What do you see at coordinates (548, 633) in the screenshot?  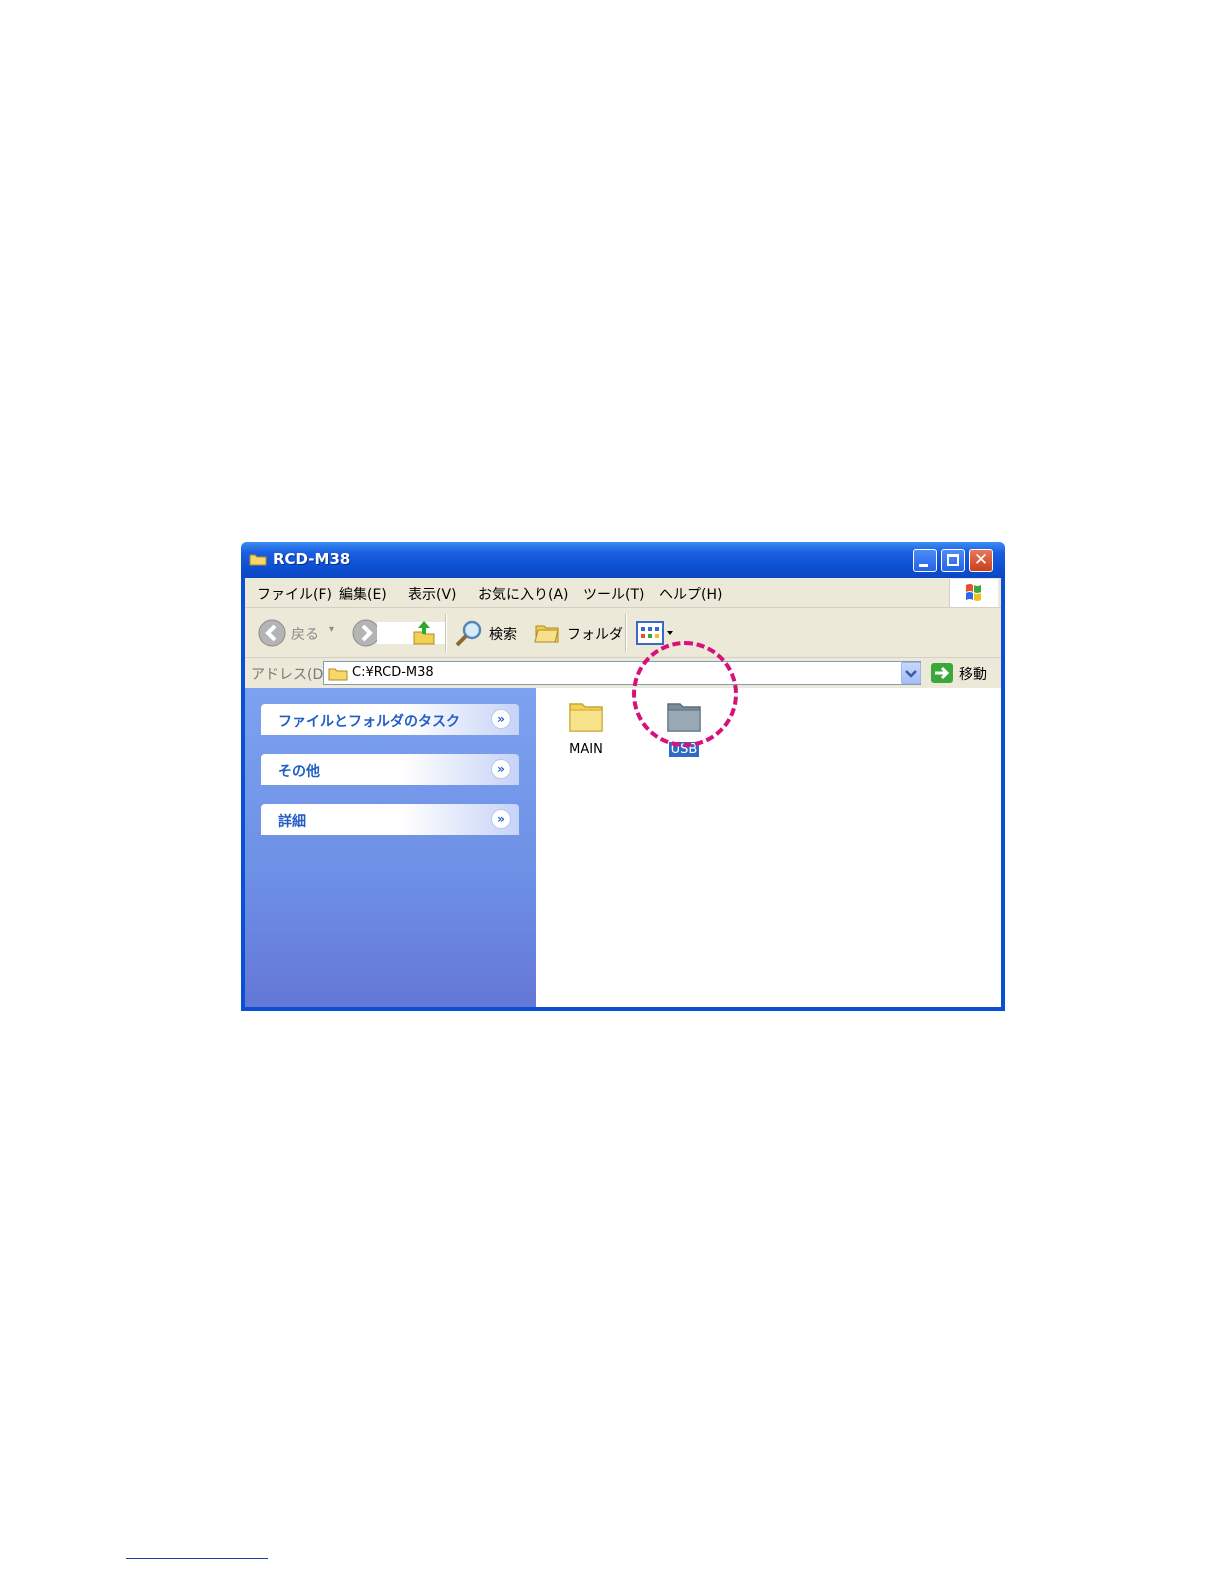 I see `folders-icon` at bounding box center [548, 633].